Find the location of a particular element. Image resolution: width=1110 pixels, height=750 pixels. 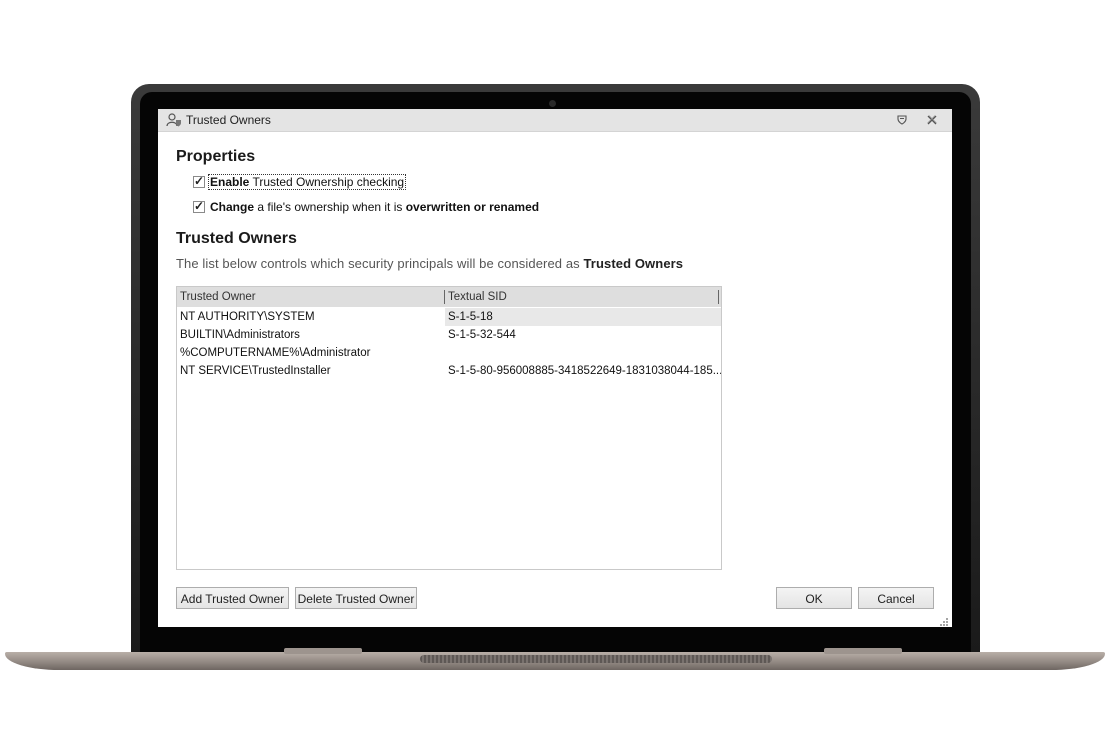

add-trusted-owner-button: Add Trusted Owner is located at coordinates (232, 598).